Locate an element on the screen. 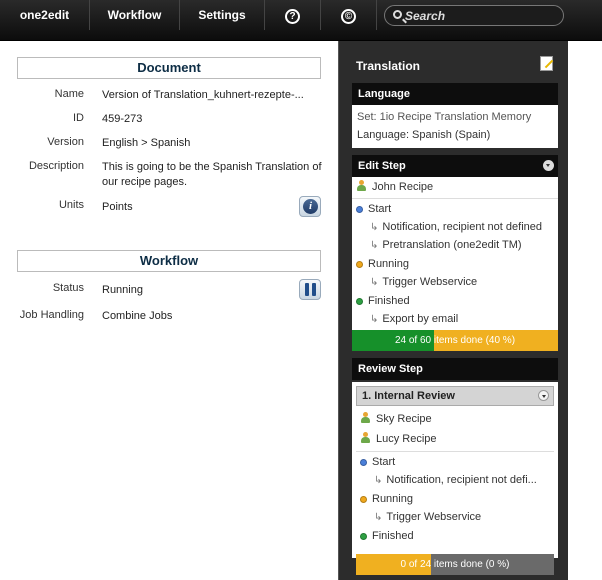 This screenshot has height=580, width=602. review-step-header-label: Review Step is located at coordinates (390, 369).